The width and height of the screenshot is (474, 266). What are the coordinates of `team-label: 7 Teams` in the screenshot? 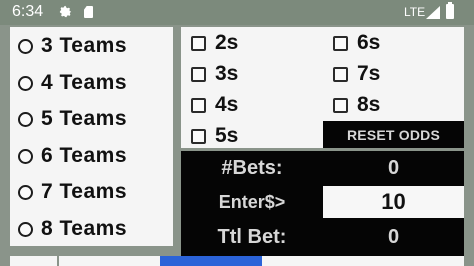 It's located at (84, 191).